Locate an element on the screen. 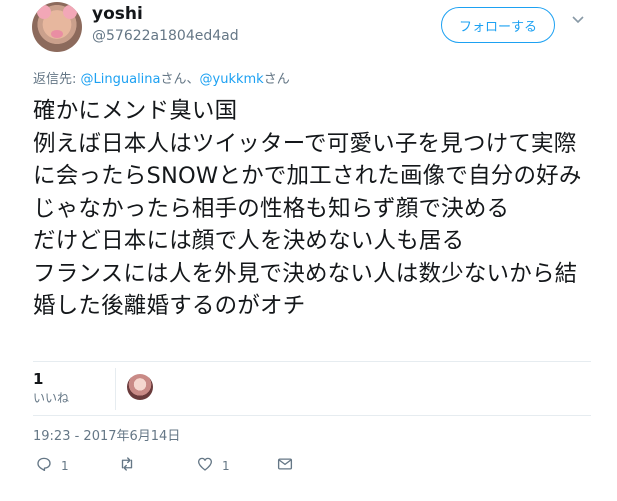 The width and height of the screenshot is (617, 501). reply-count: 1 is located at coordinates (65, 465).